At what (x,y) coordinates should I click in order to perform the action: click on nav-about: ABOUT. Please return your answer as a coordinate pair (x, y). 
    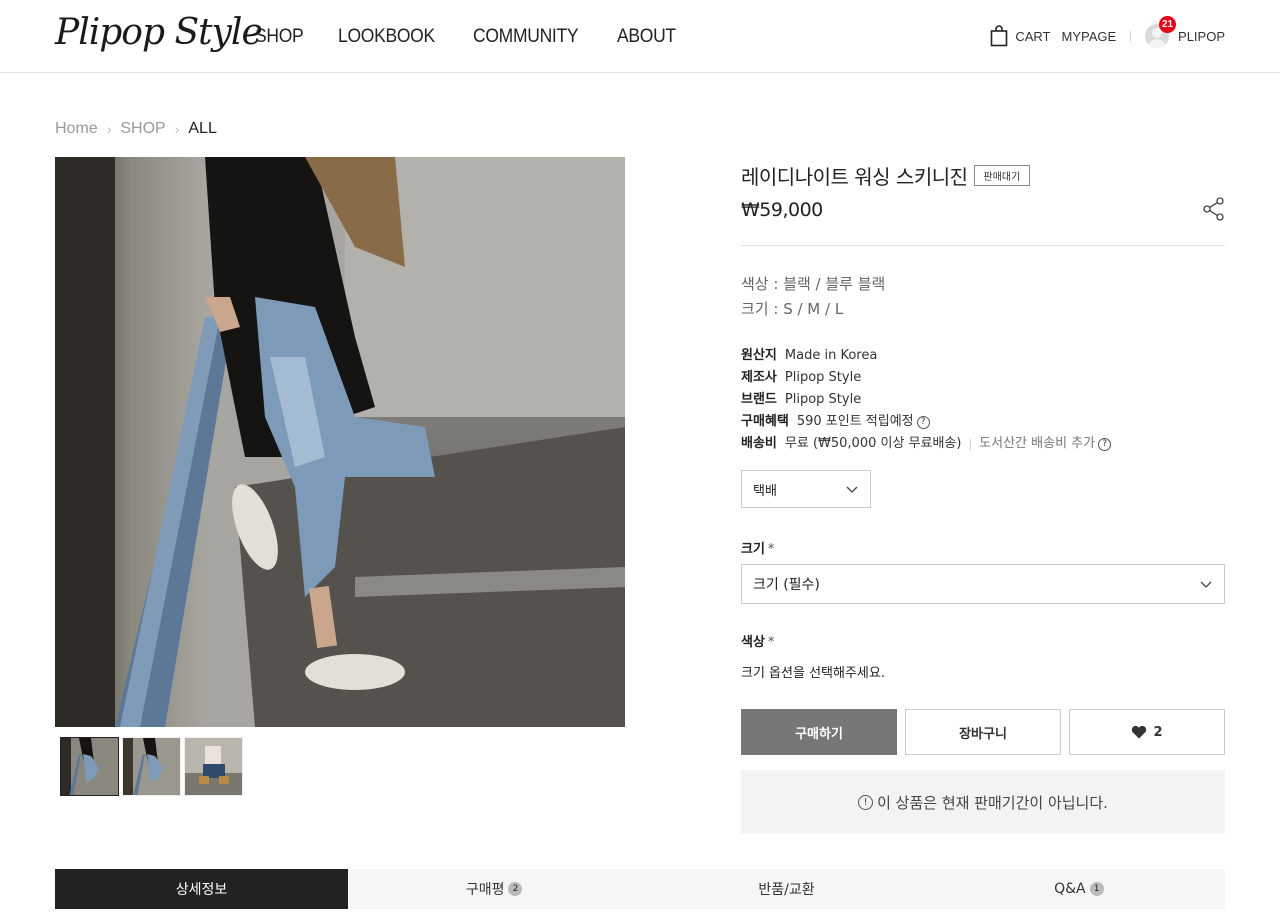
    Looking at the image, I should click on (646, 37).